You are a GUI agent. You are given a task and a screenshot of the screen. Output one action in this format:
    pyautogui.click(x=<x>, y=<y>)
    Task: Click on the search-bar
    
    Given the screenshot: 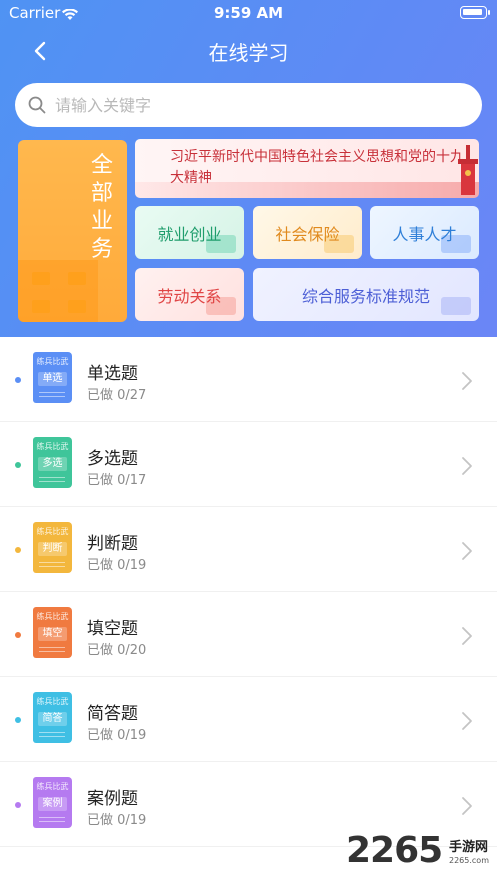 What is the action you would take?
    pyautogui.click(x=248, y=105)
    